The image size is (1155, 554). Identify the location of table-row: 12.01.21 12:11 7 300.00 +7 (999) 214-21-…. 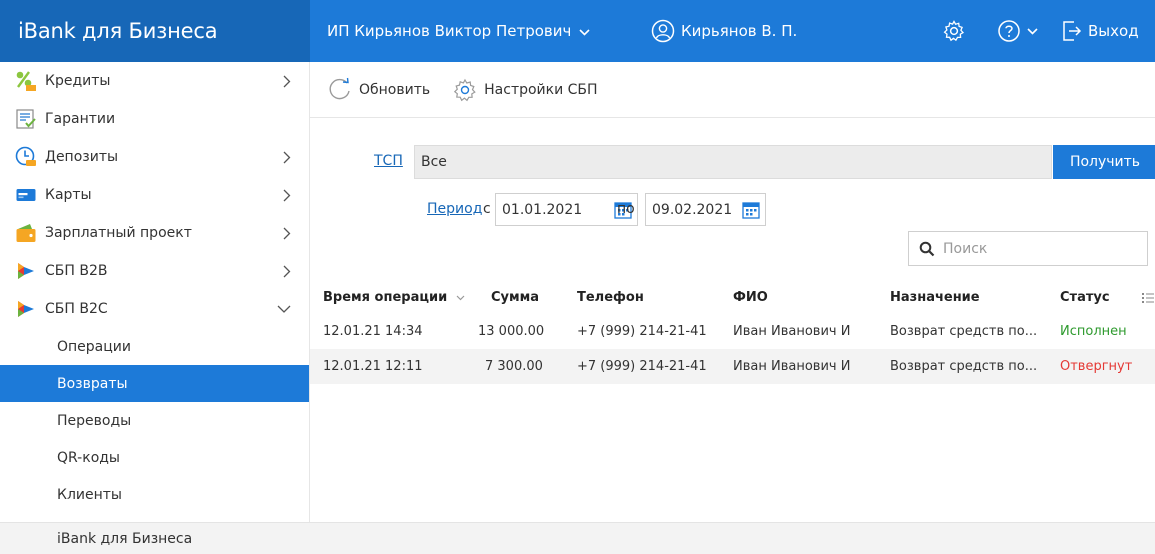
(732, 366).